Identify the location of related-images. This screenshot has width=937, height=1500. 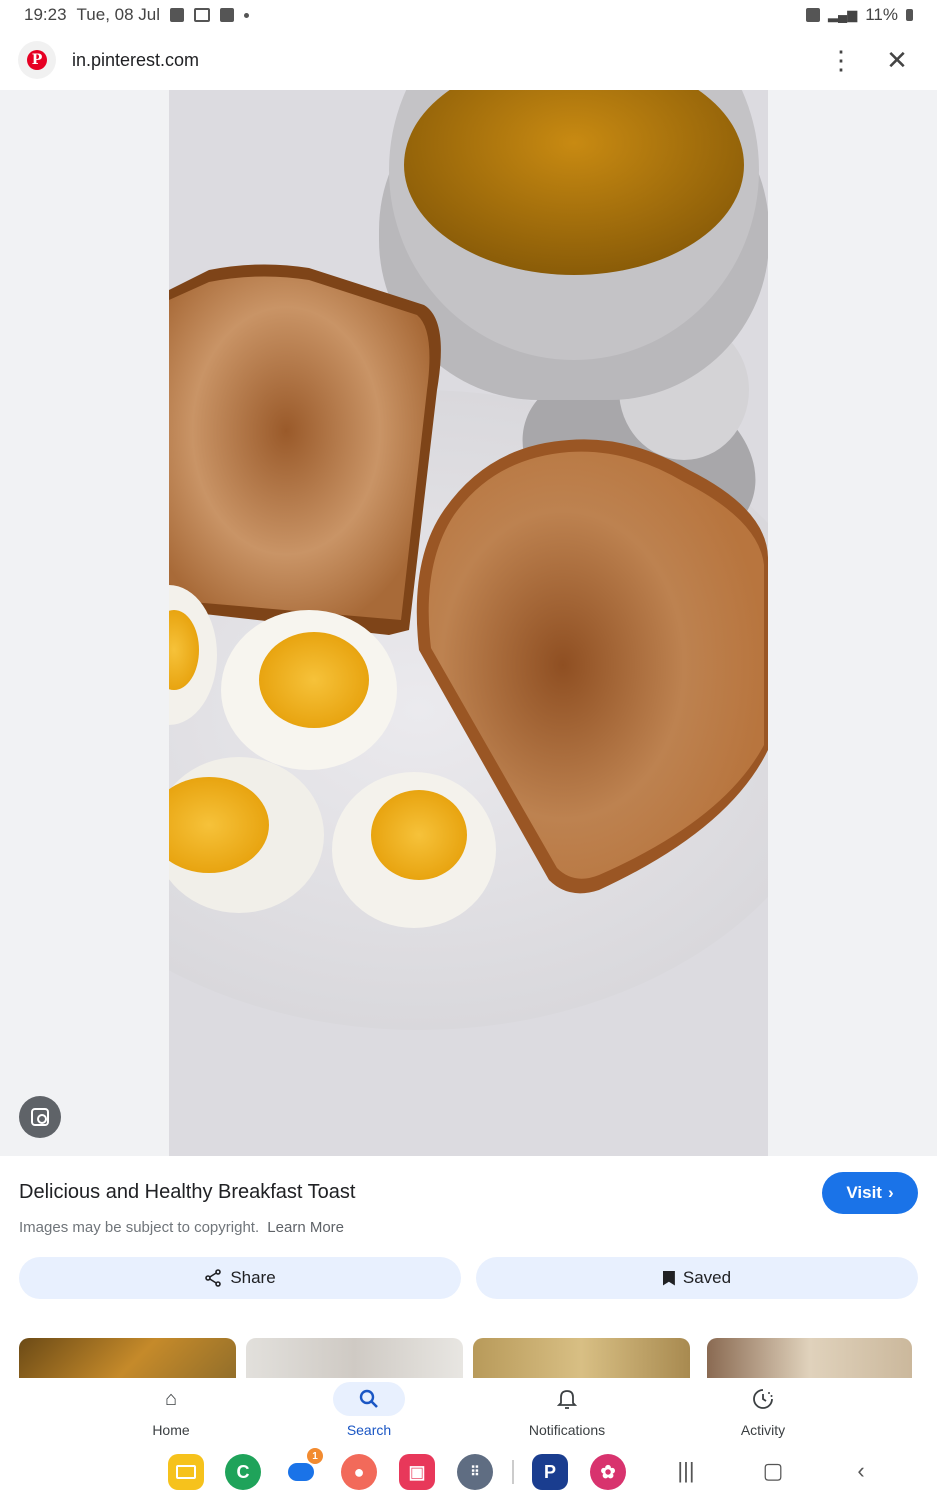
(468, 1357).